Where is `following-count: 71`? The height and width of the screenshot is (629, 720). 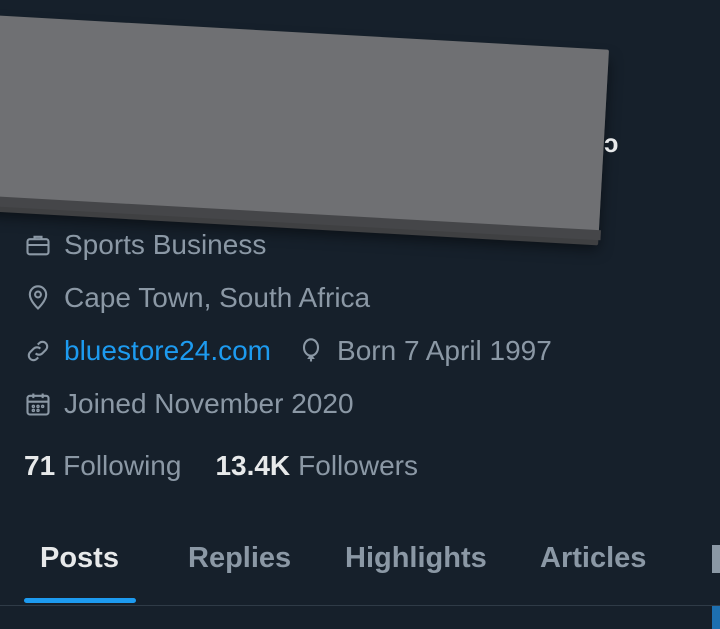 following-count: 71 is located at coordinates (40, 465).